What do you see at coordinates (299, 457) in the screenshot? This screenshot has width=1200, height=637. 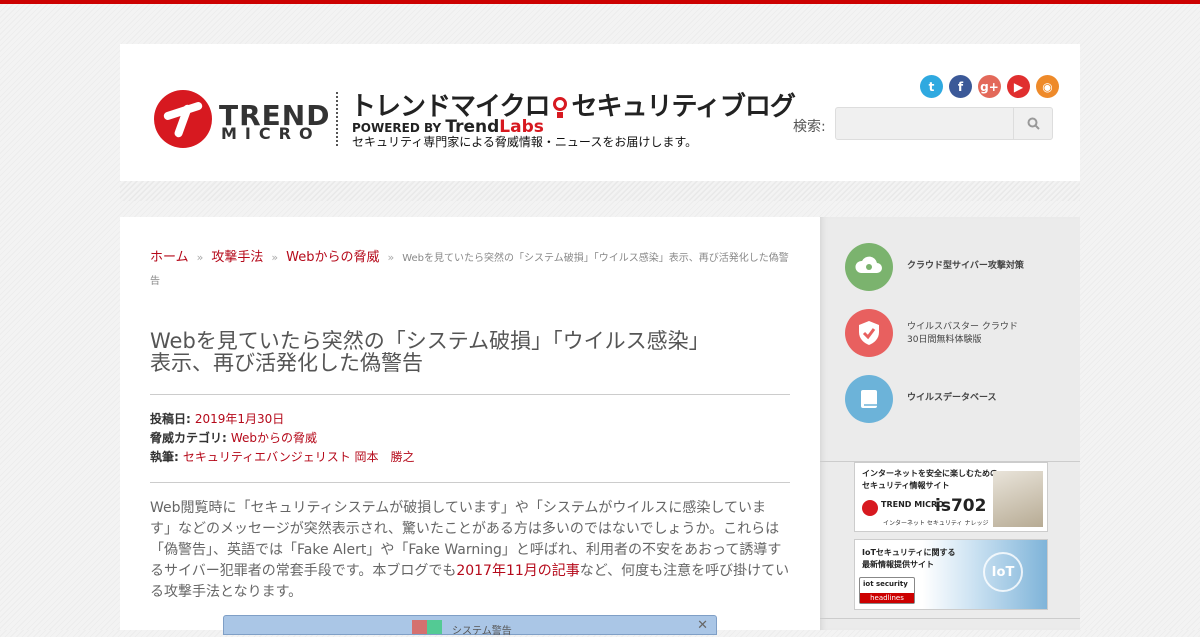 I see `meta-author-link: セキュリティエバンジェリスト 岡本 勝之` at bounding box center [299, 457].